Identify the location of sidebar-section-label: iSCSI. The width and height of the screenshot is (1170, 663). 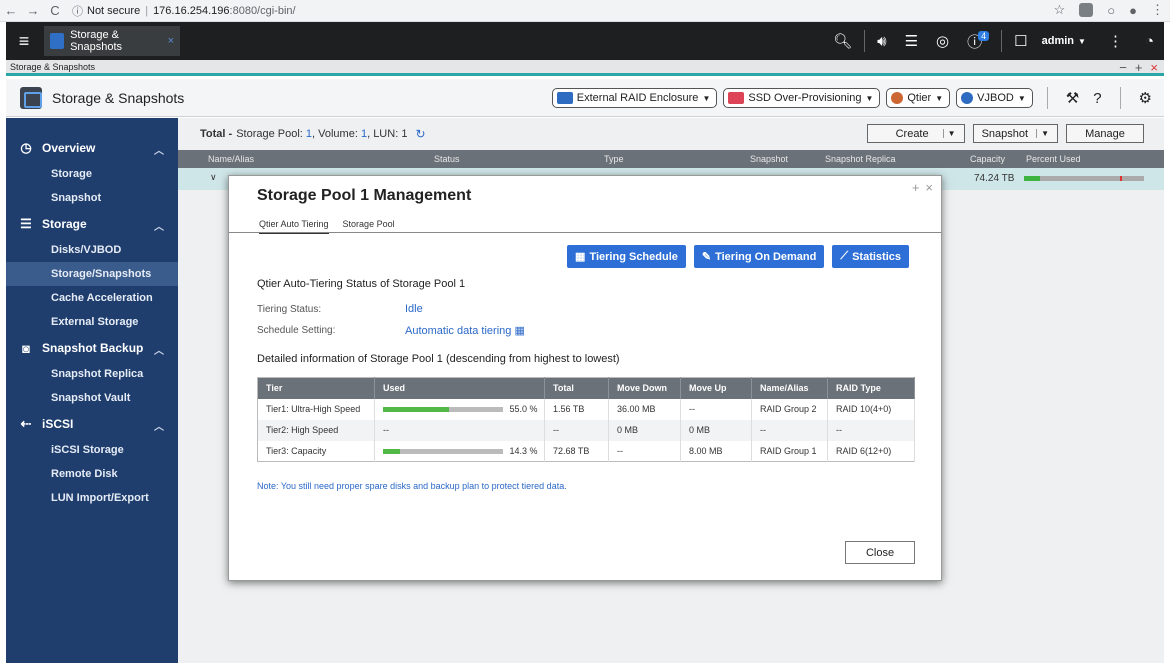
(58, 424).